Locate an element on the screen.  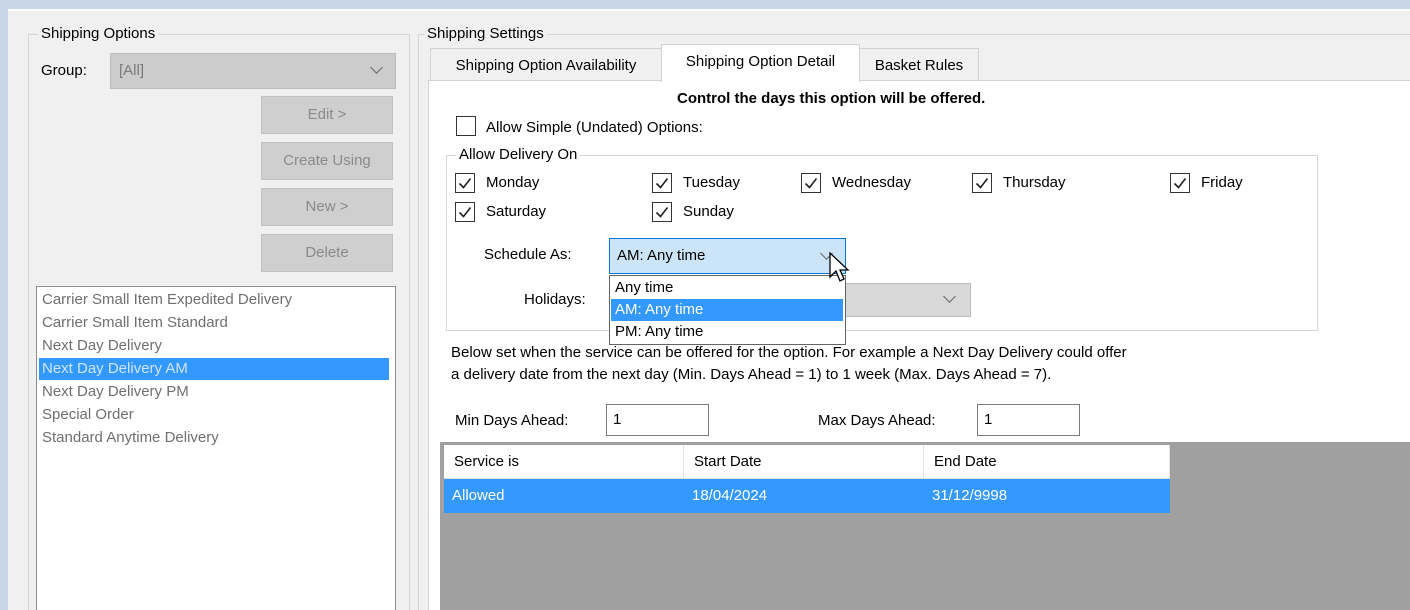
list-item: Carrier Small Item Standard is located at coordinates (214, 323).